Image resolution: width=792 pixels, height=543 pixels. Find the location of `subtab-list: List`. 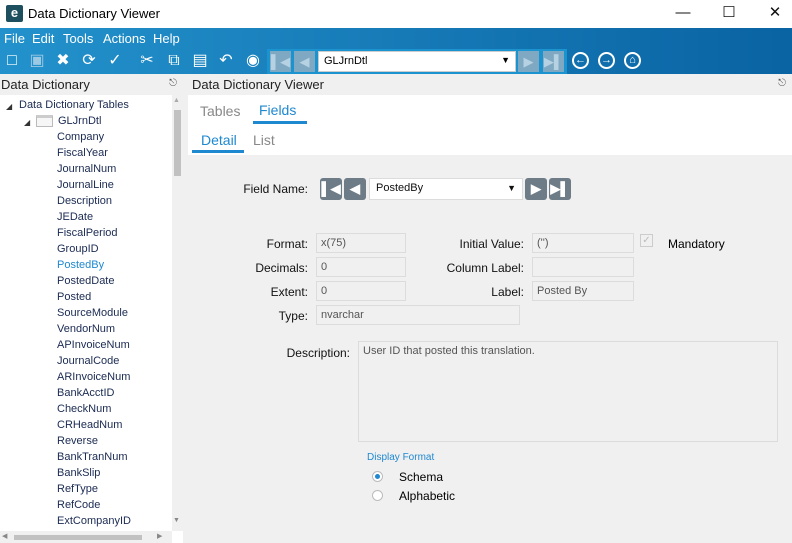

subtab-list: List is located at coordinates (264, 140).